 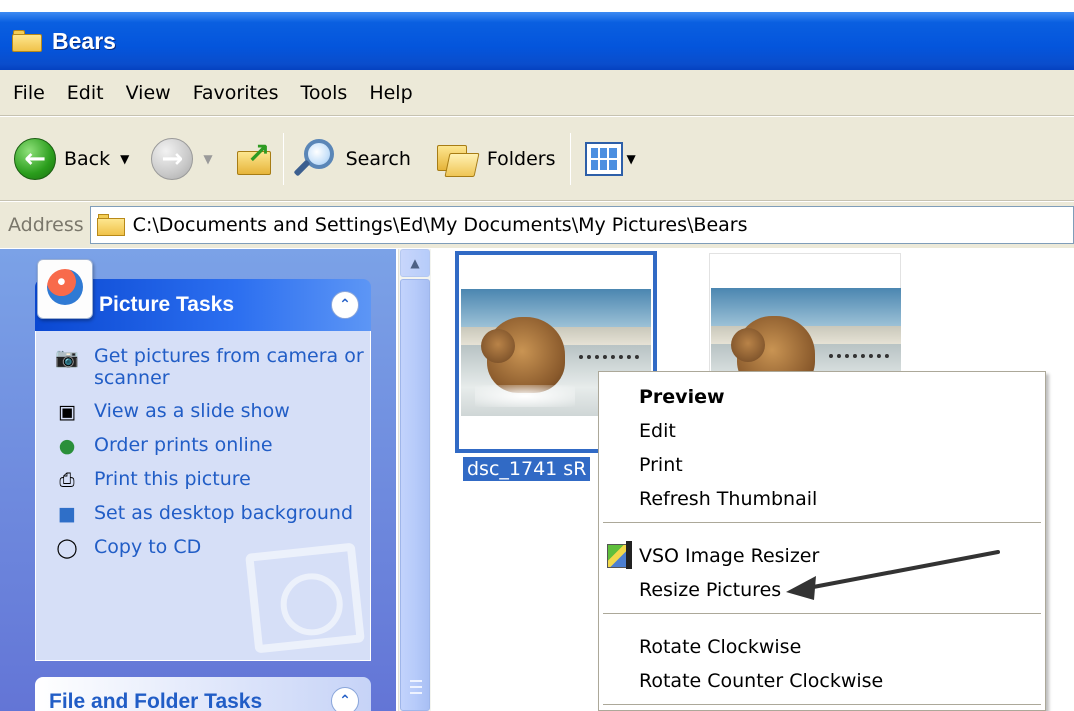 I want to click on menu-bar: File Edit View Favorites Tools Help, so click(x=537, y=93).